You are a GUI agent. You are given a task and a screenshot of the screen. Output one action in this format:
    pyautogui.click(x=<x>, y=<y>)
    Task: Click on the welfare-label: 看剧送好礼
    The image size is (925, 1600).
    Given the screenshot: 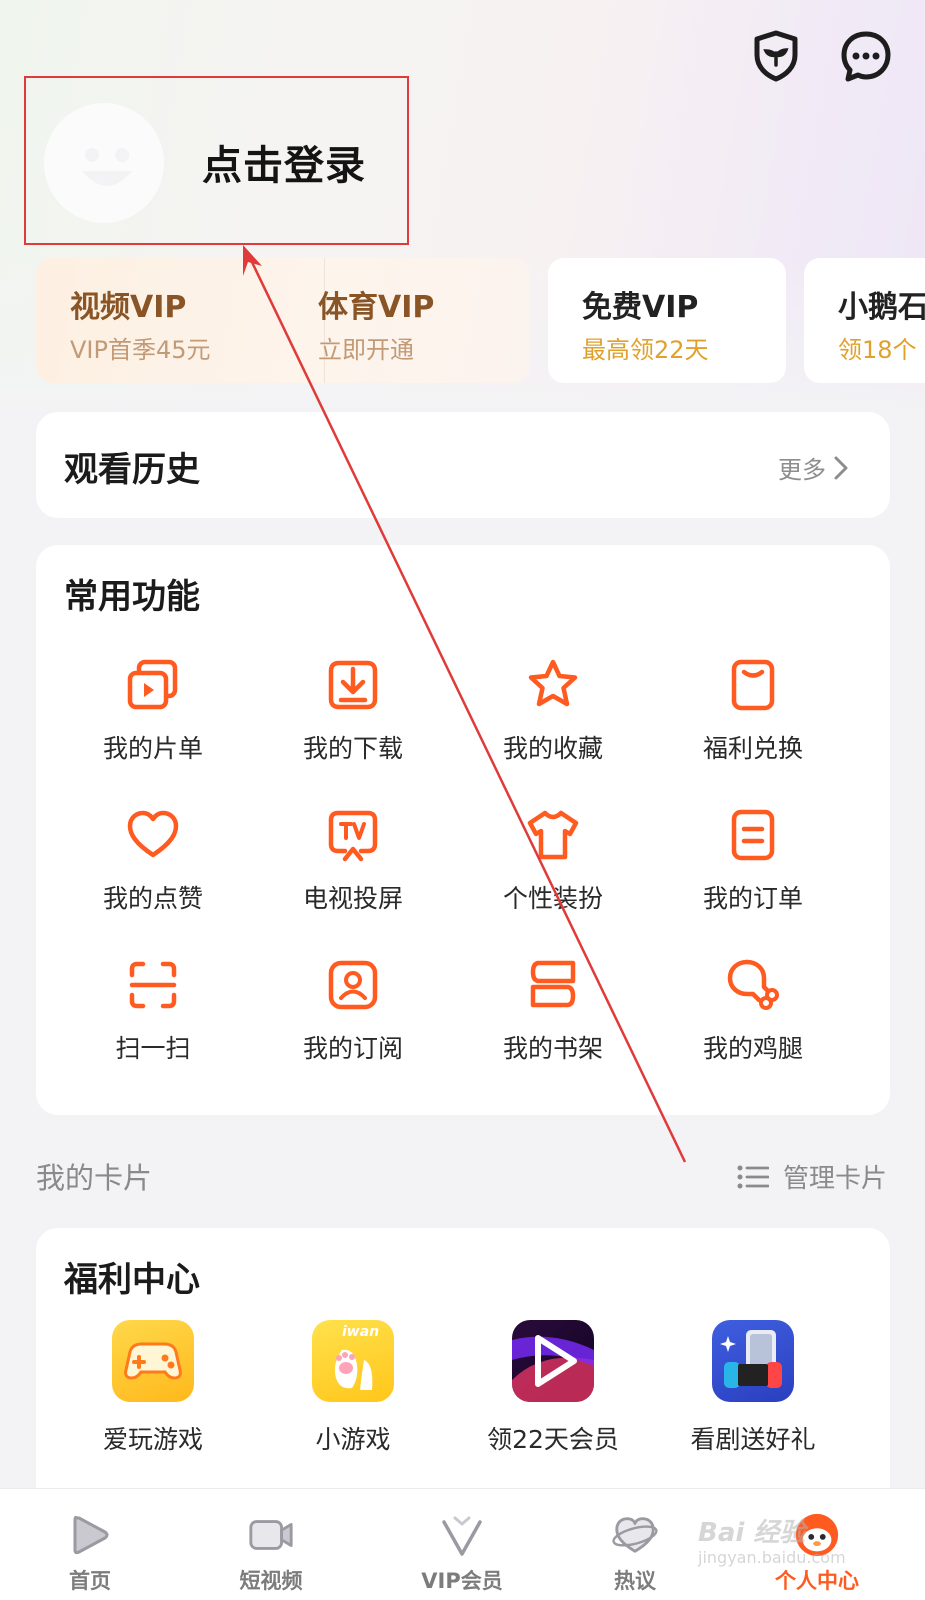 What is the action you would take?
    pyautogui.click(x=753, y=1439)
    